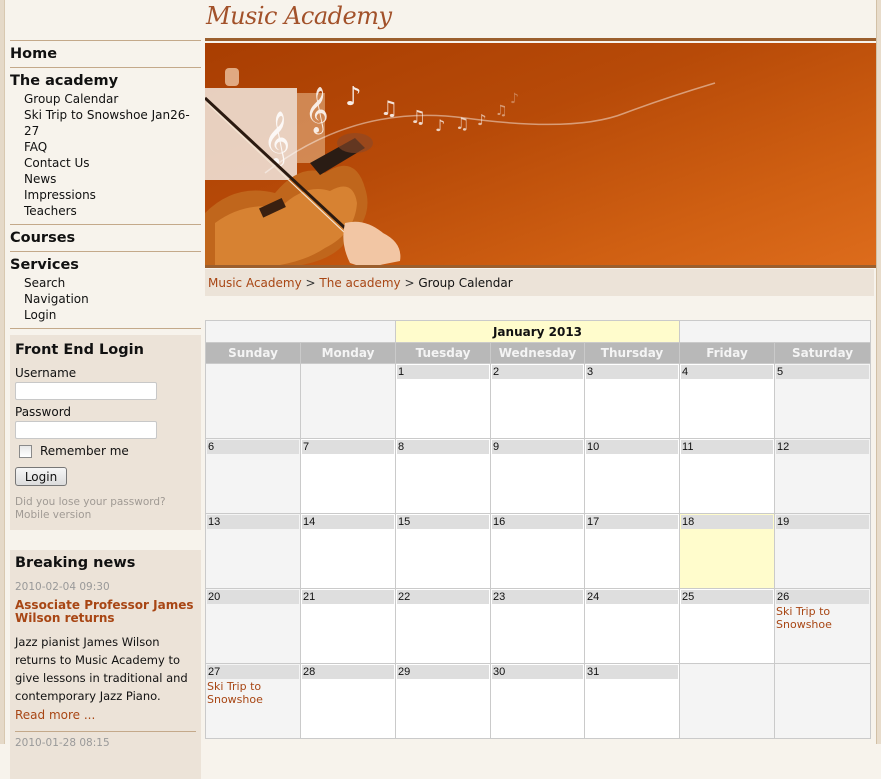  I want to click on nav-subitem-faq: FAQ, so click(105, 147).